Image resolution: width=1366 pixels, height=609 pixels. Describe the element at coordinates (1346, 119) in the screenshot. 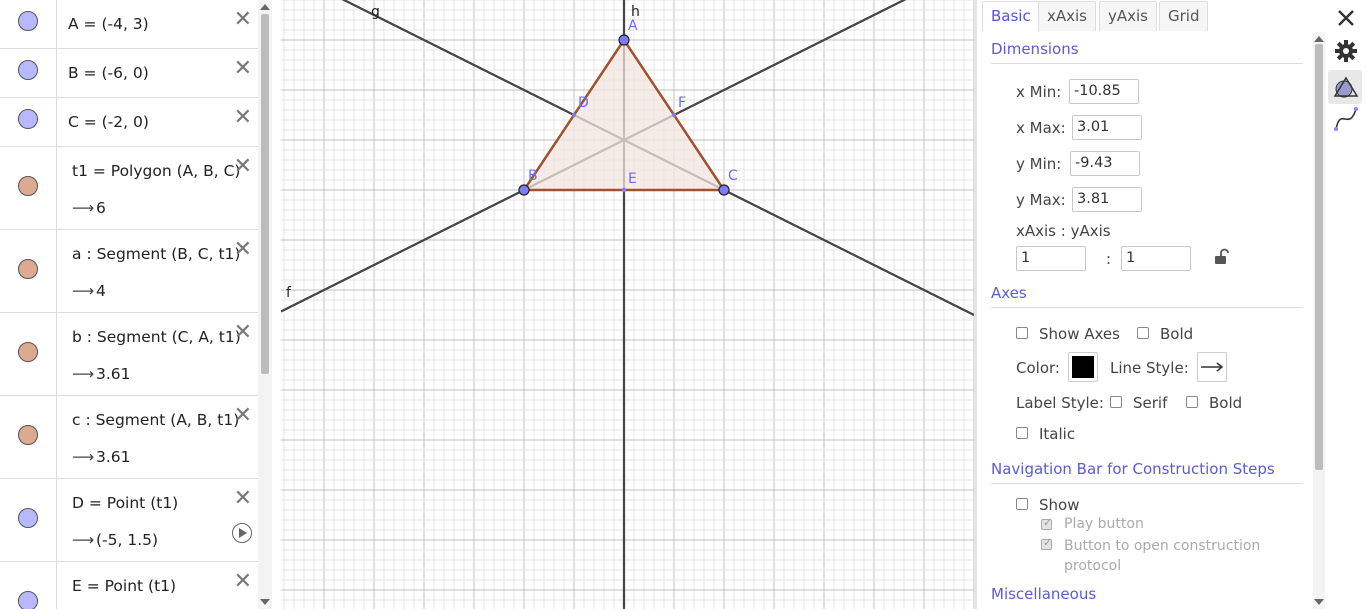

I see `curve-icon` at that location.